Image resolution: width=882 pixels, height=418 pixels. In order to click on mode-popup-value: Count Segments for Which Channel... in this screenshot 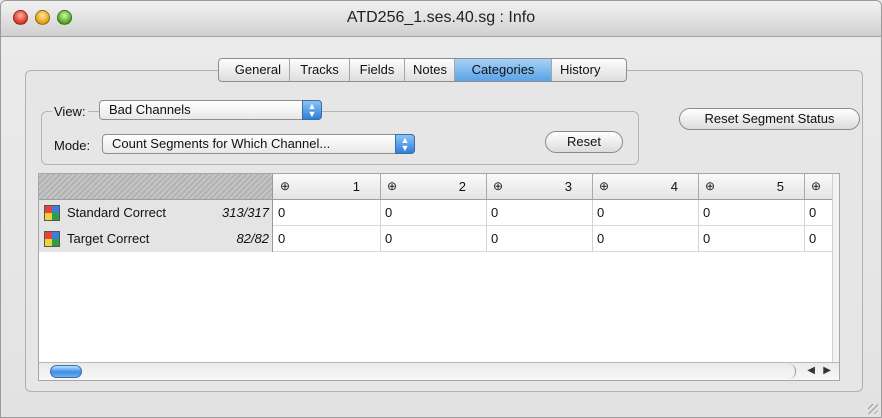, I will do `click(221, 143)`.